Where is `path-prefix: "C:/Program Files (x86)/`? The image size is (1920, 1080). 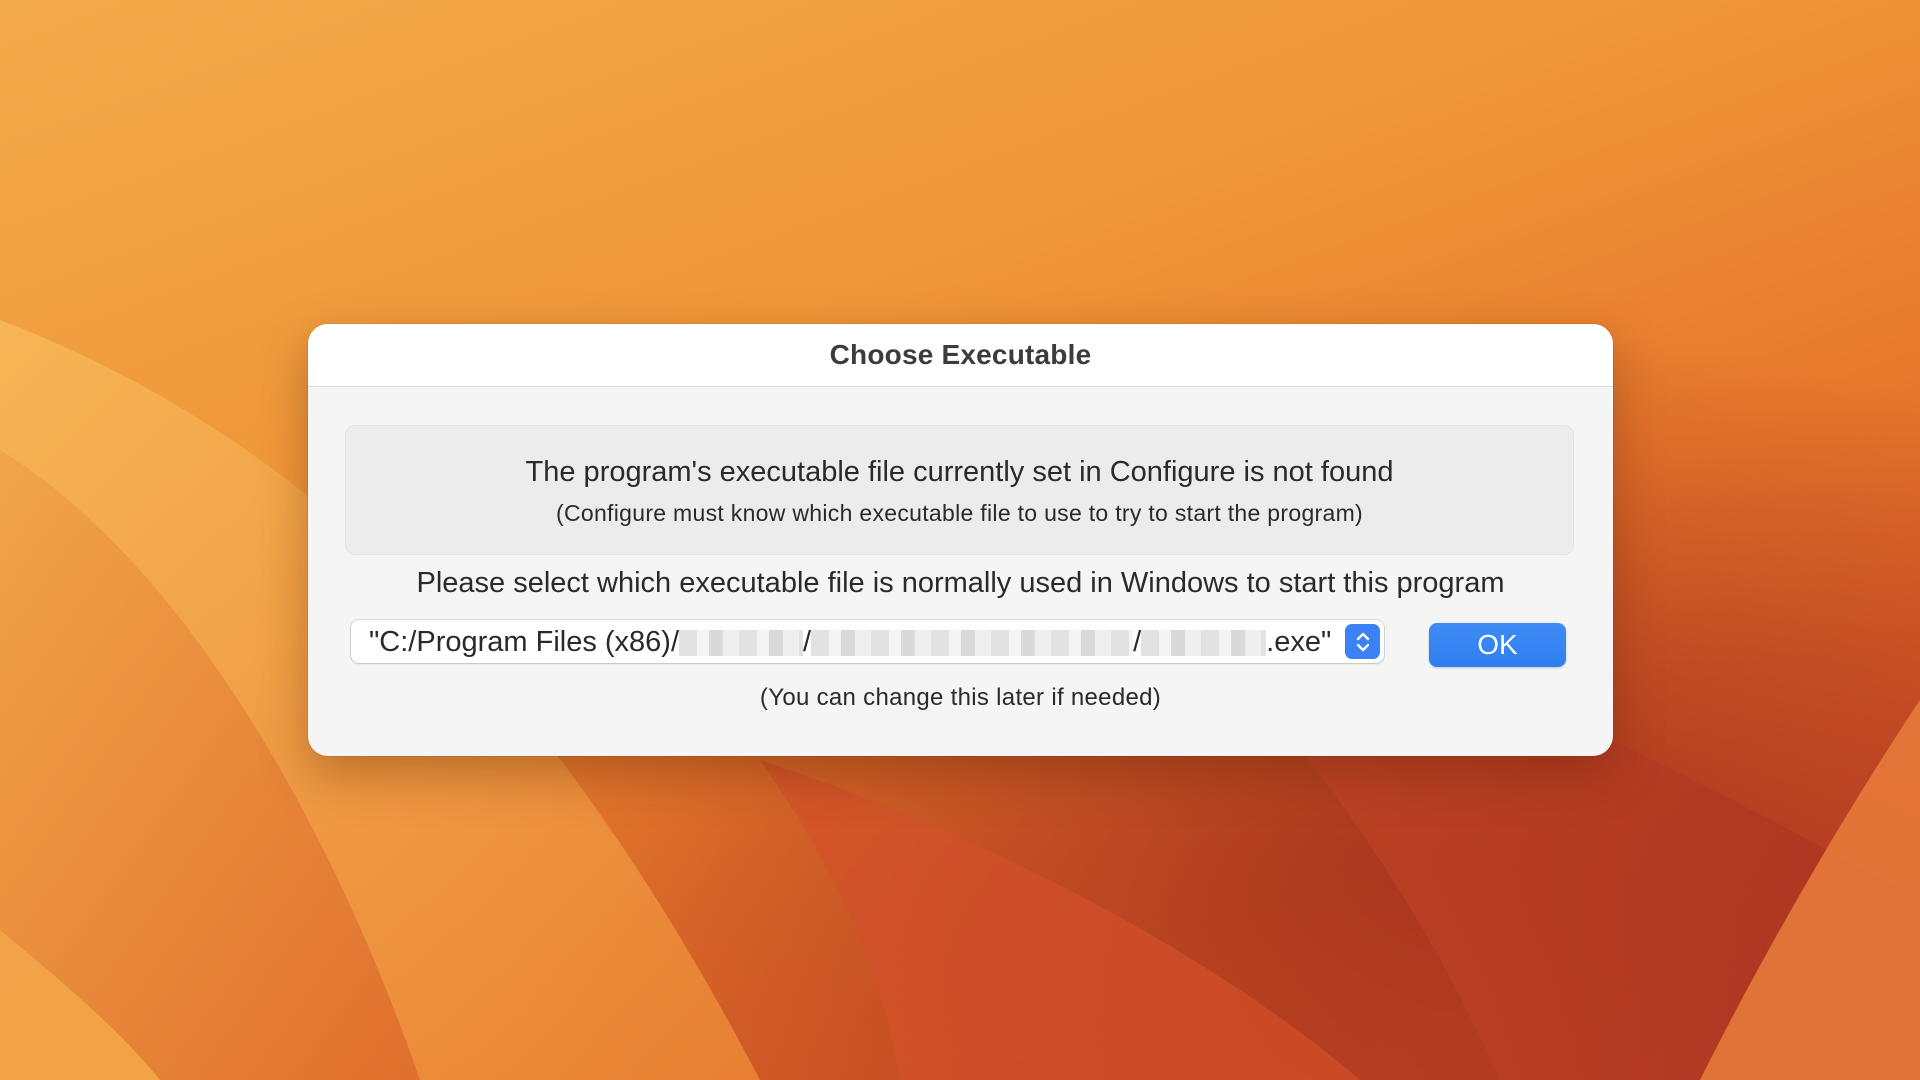
path-prefix: "C:/Program Files (x86)/ is located at coordinates (524, 642).